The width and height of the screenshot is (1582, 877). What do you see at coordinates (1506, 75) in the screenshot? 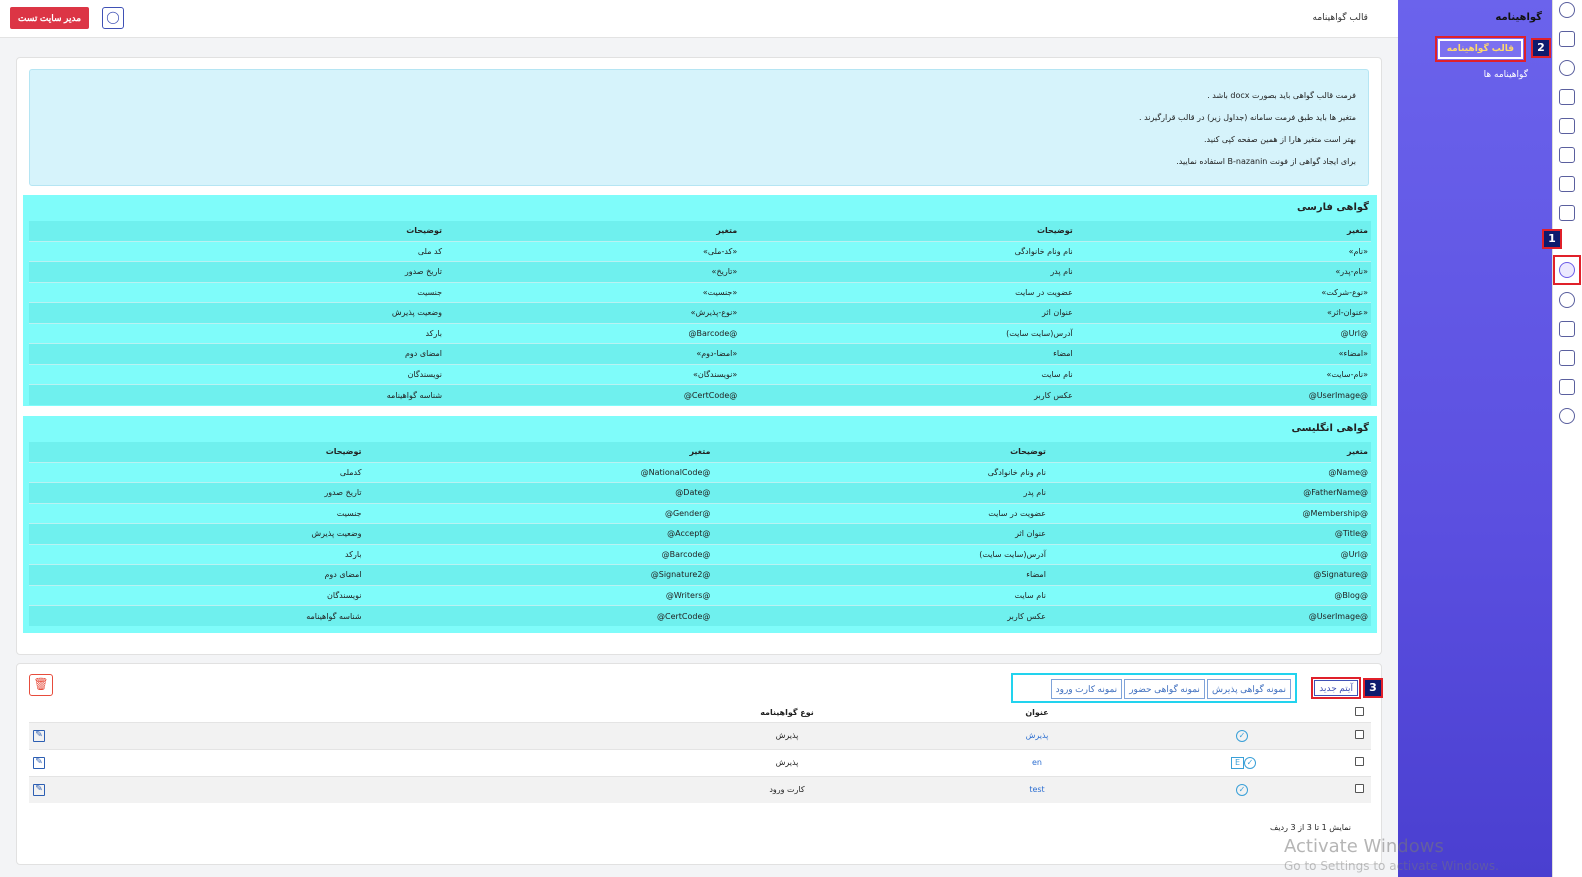
I see `submenu-item-certificates: گواهینامه ها` at bounding box center [1506, 75].